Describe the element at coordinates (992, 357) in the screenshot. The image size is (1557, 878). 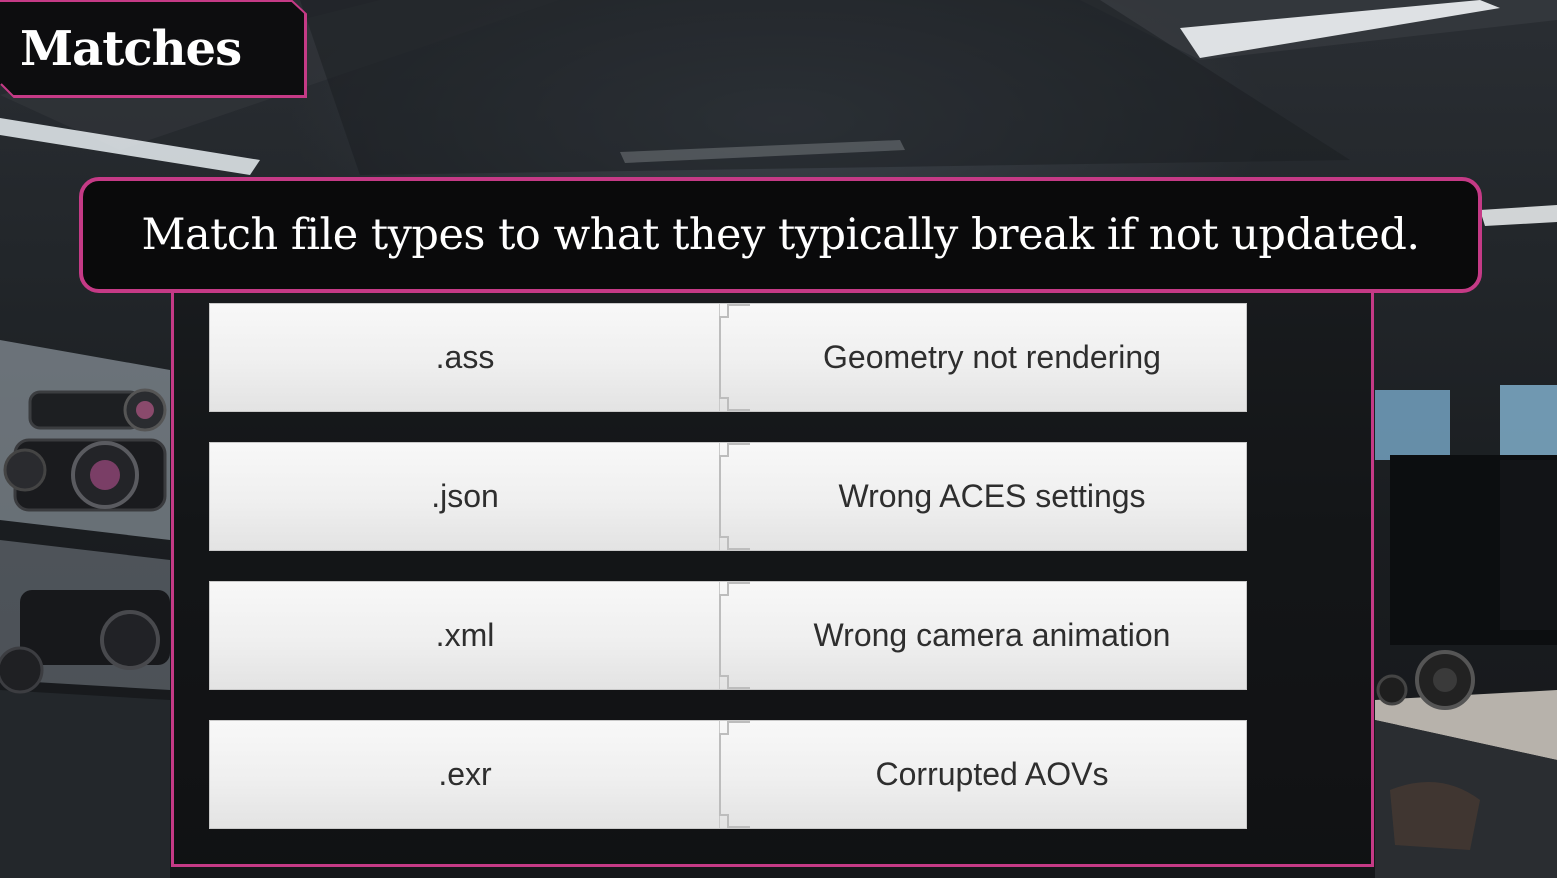
I see `match-item-right-label: Geometry not rendering` at that location.